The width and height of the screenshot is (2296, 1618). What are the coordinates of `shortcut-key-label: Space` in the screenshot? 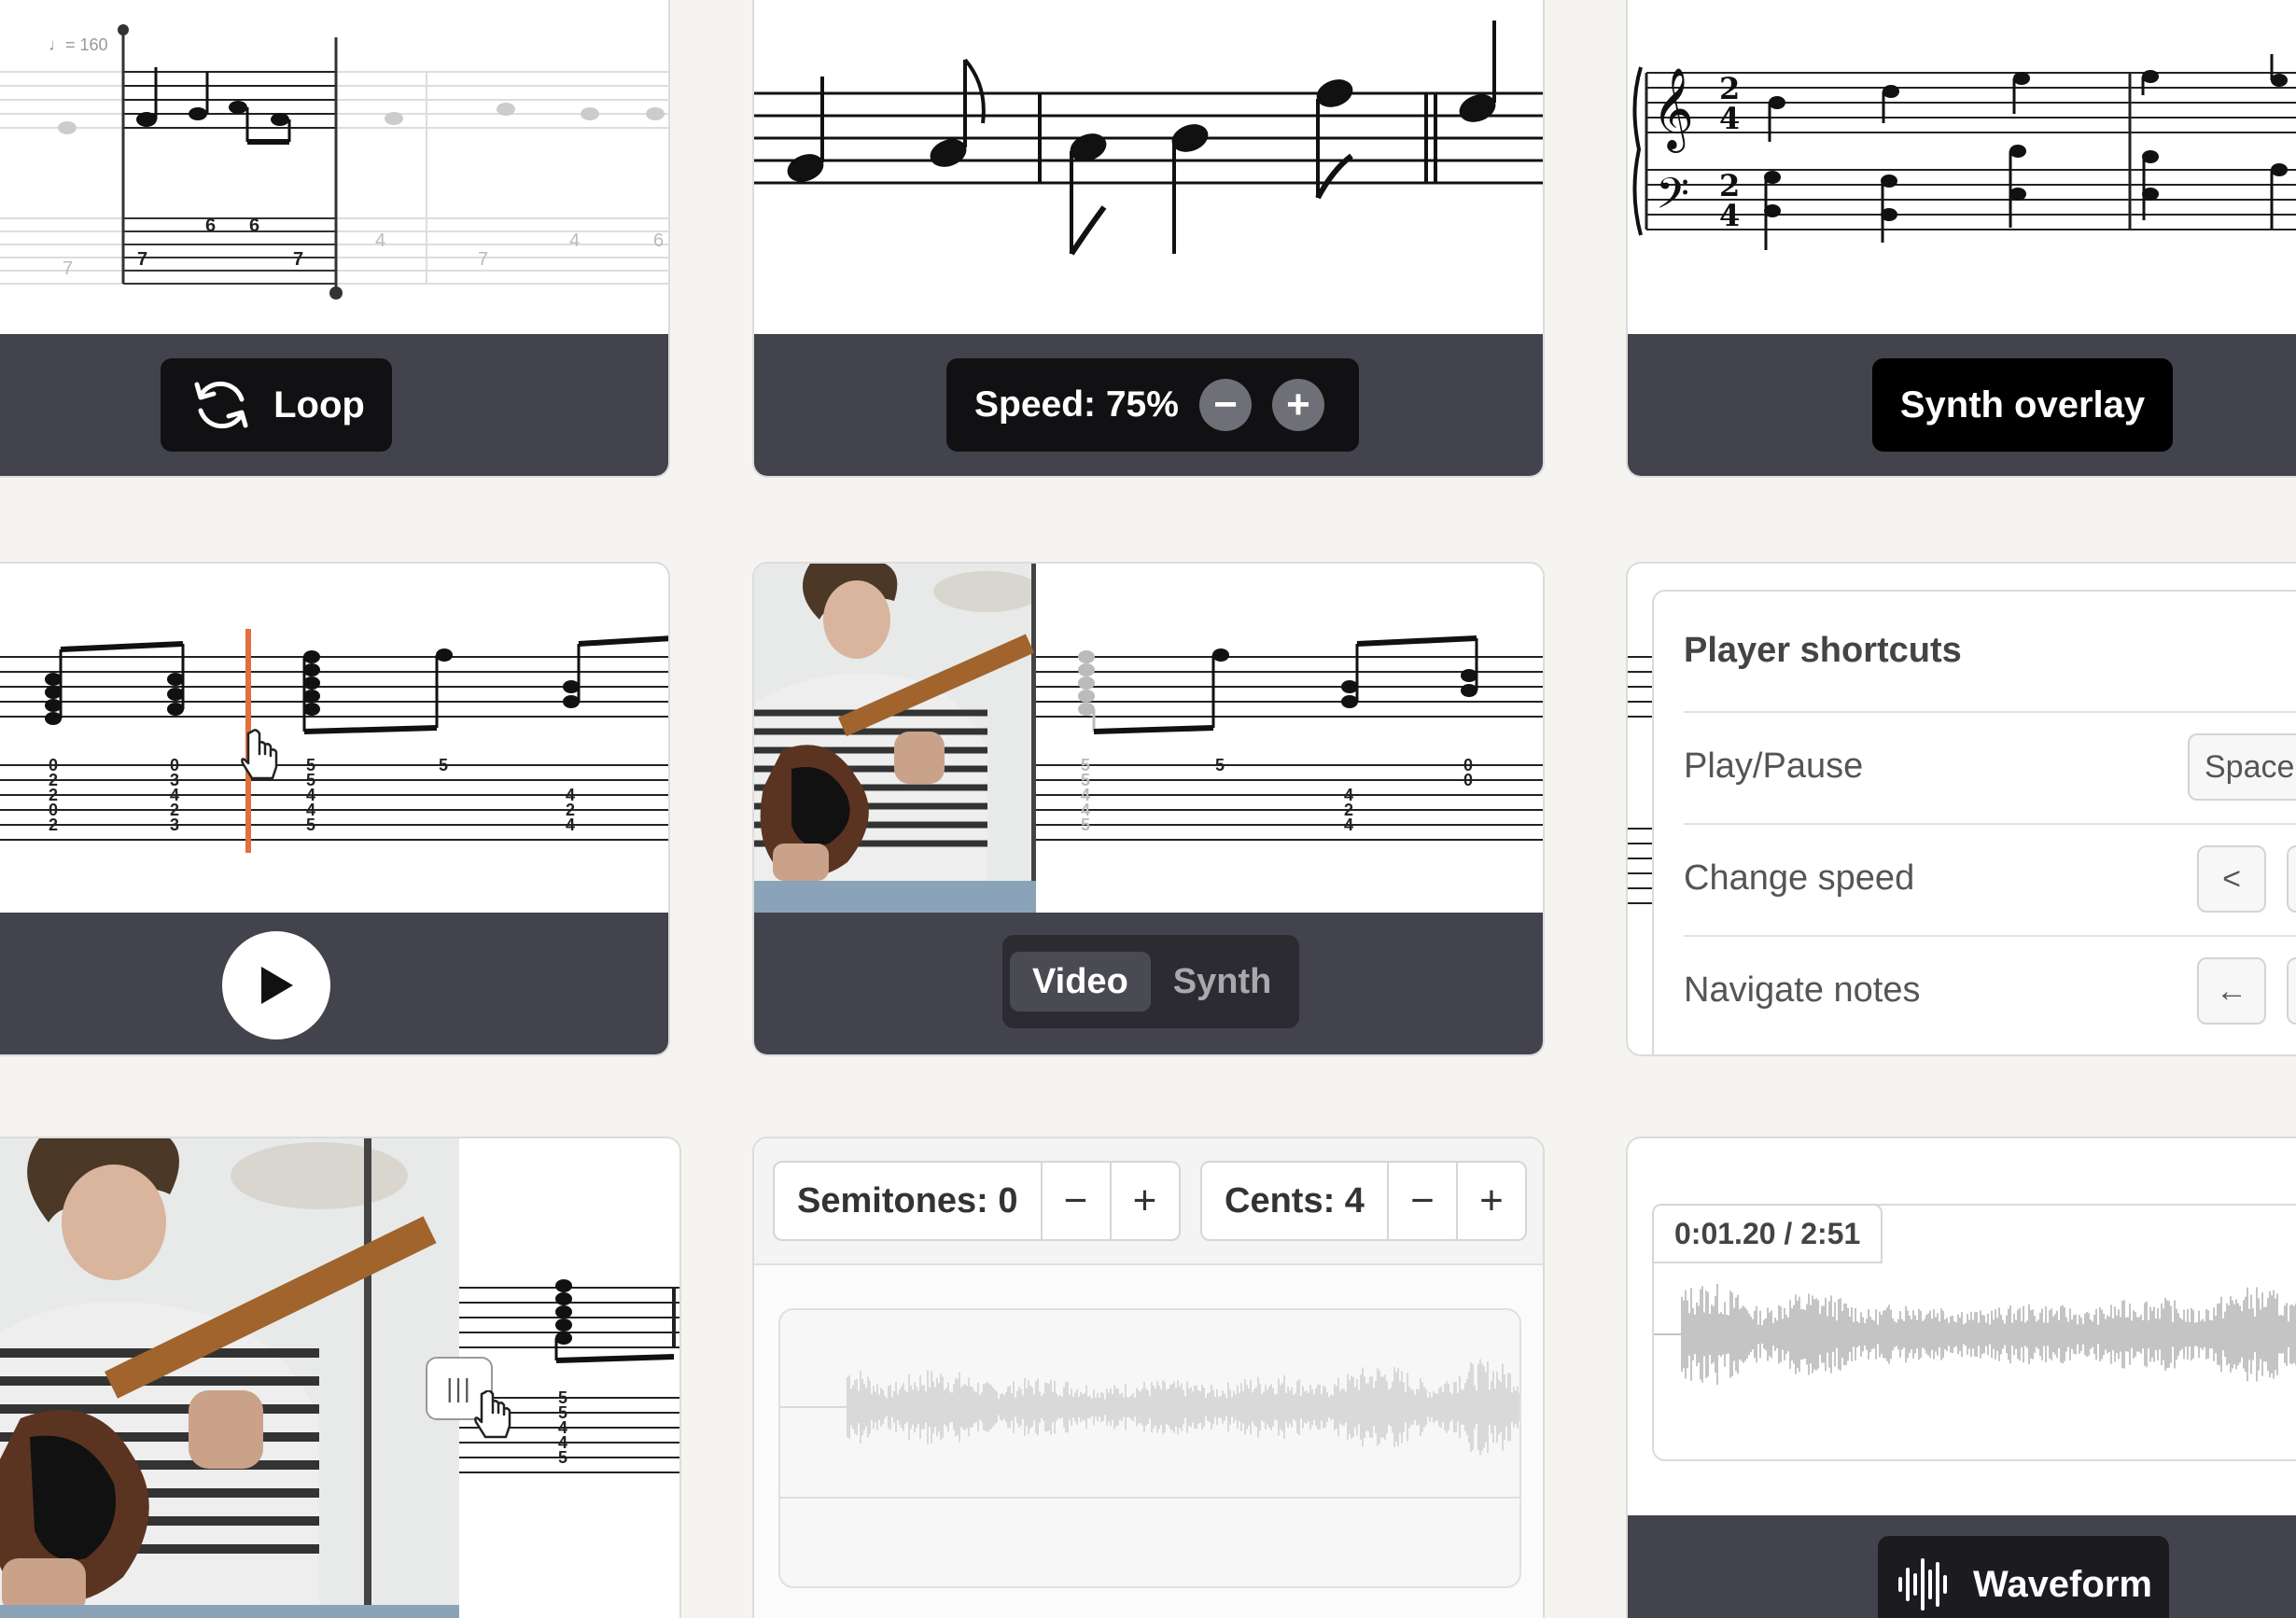 It's located at (2250, 766).